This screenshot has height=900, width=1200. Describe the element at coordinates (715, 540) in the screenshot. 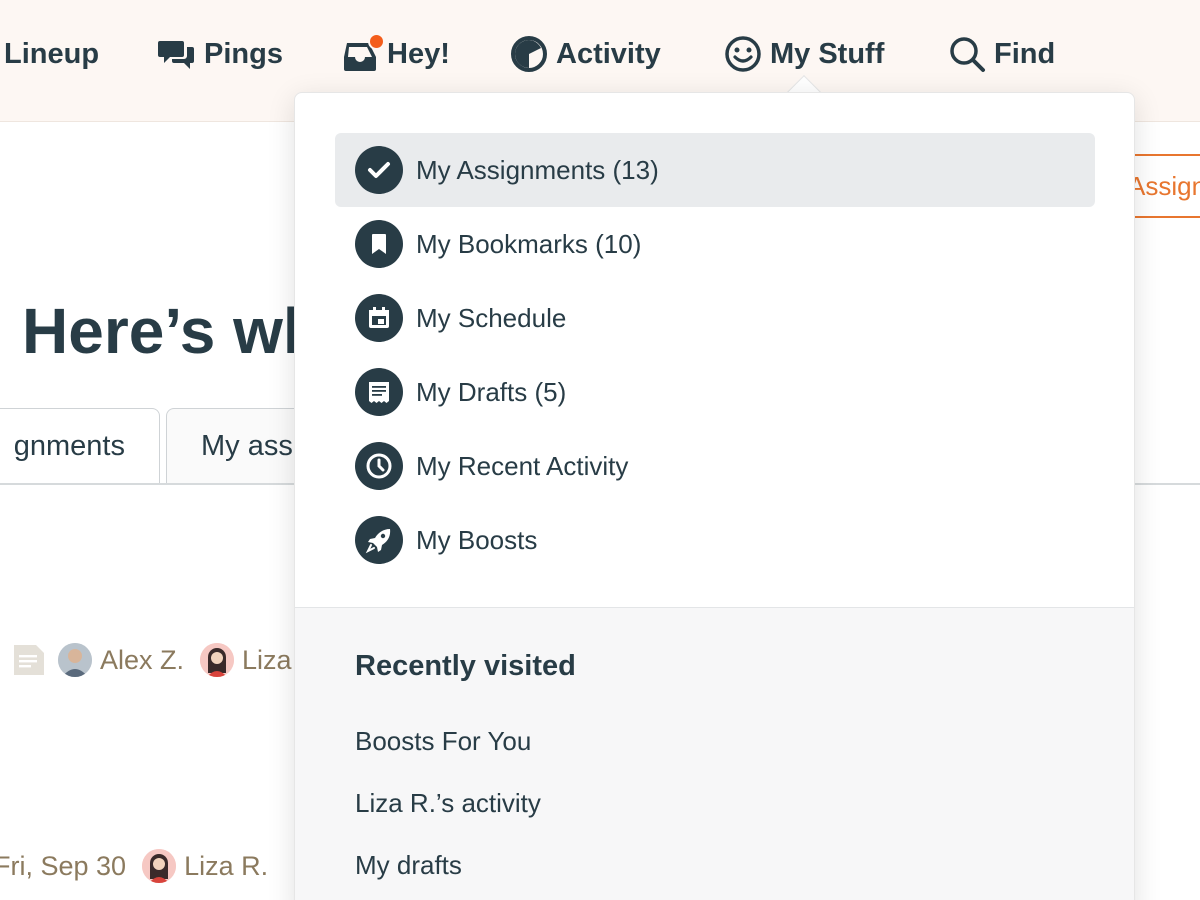

I see `menu-item-my-boosts: My Boosts` at that location.